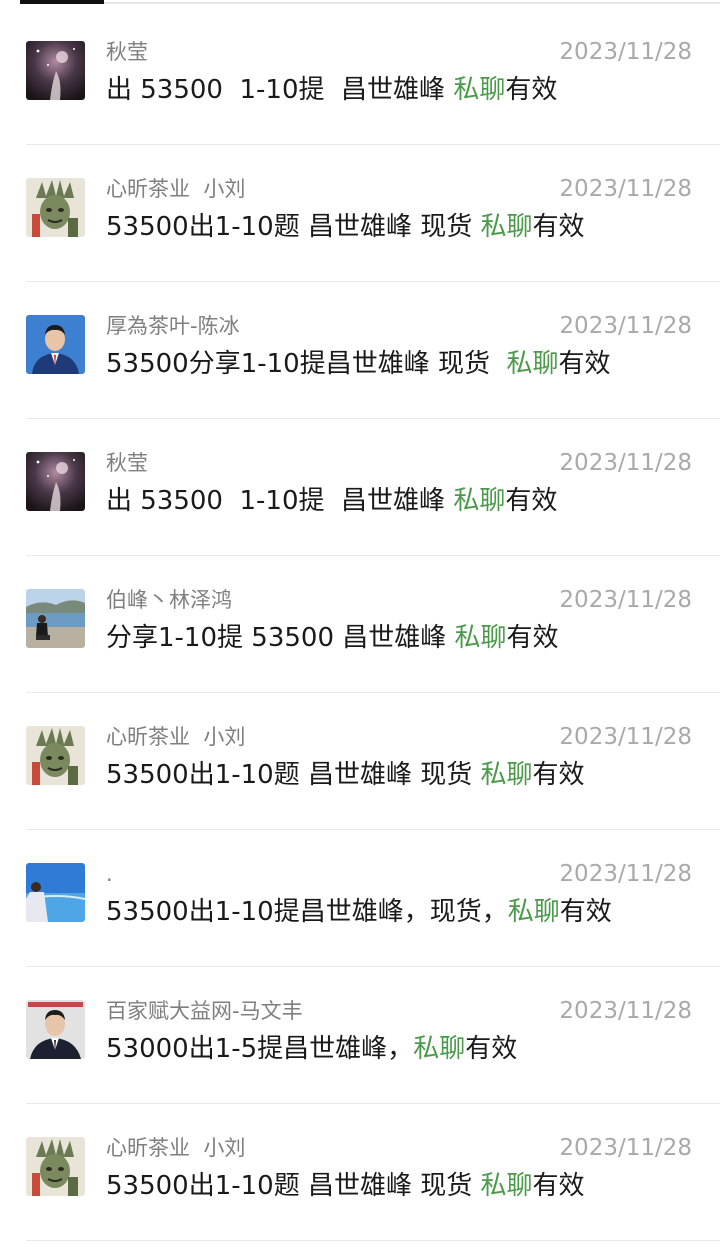  What do you see at coordinates (55, 892) in the screenshot?
I see `seaside-avatar` at bounding box center [55, 892].